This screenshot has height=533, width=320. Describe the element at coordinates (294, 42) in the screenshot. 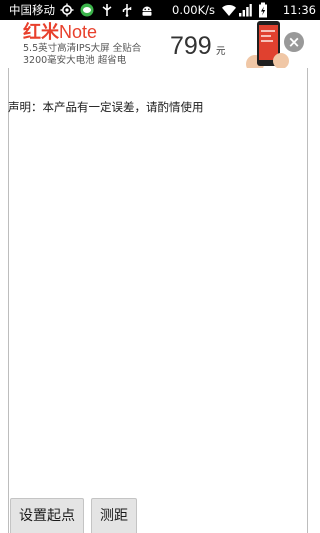

I see `ad-close-button: ×` at that location.